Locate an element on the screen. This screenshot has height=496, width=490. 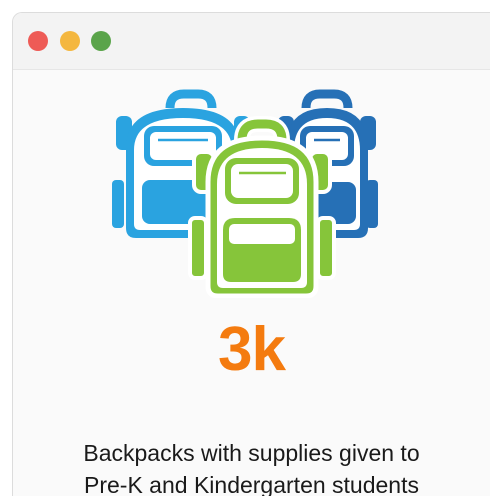
maximize-window-button is located at coordinates (101, 41).